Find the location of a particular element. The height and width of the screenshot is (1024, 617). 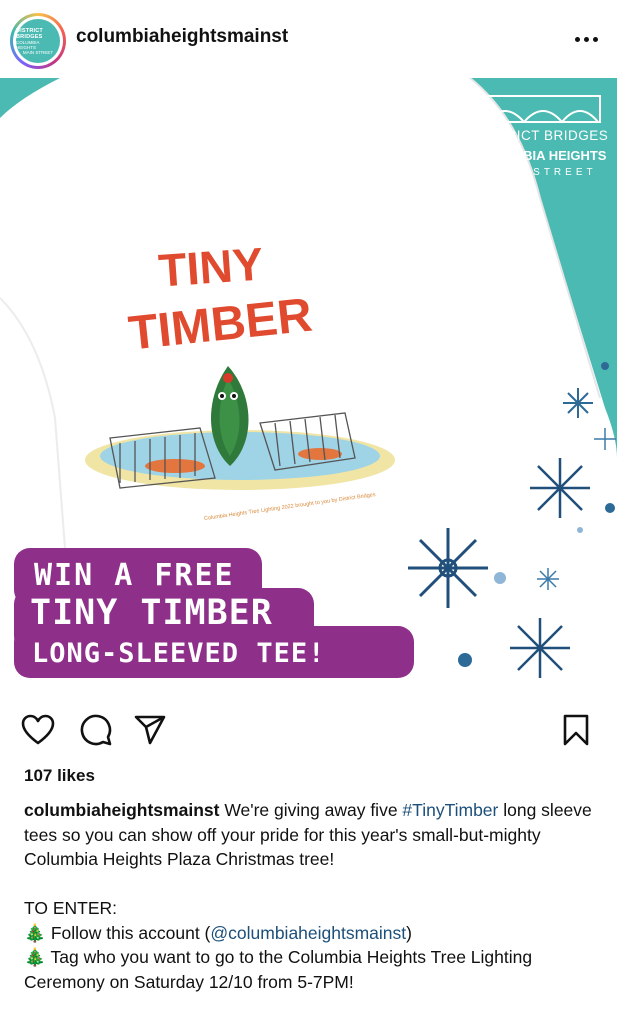

heart-icon is located at coordinates (38, 729).